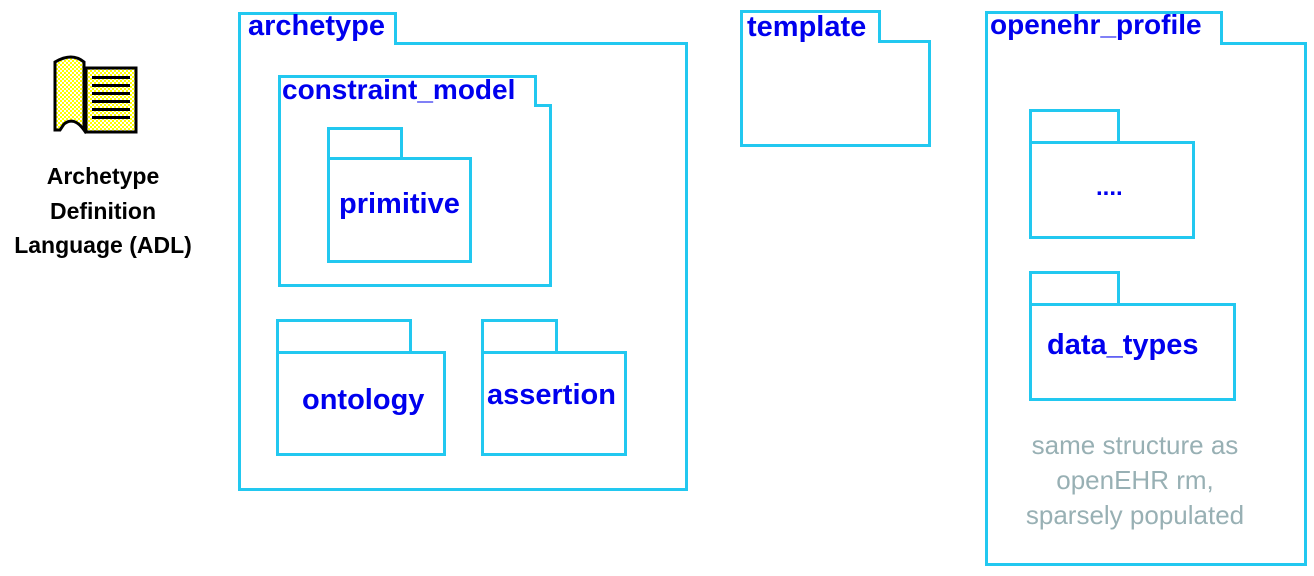  I want to click on archetype-title: archetype, so click(317, 26).